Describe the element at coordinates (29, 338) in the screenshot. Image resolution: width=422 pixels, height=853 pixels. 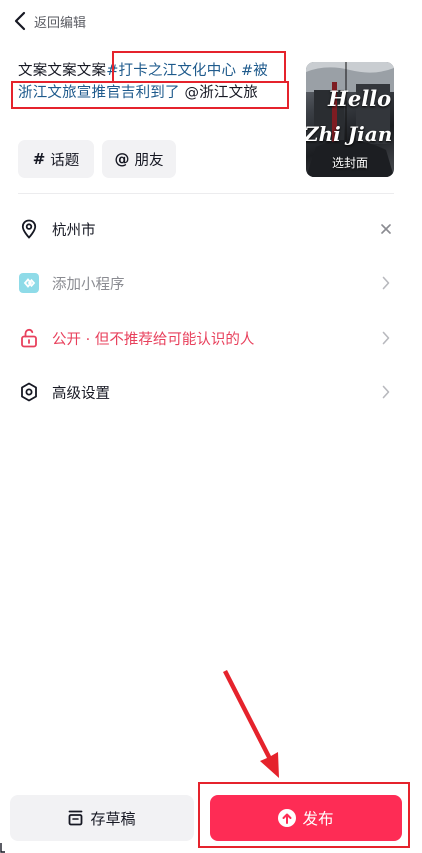
I see `unlock-icon` at that location.